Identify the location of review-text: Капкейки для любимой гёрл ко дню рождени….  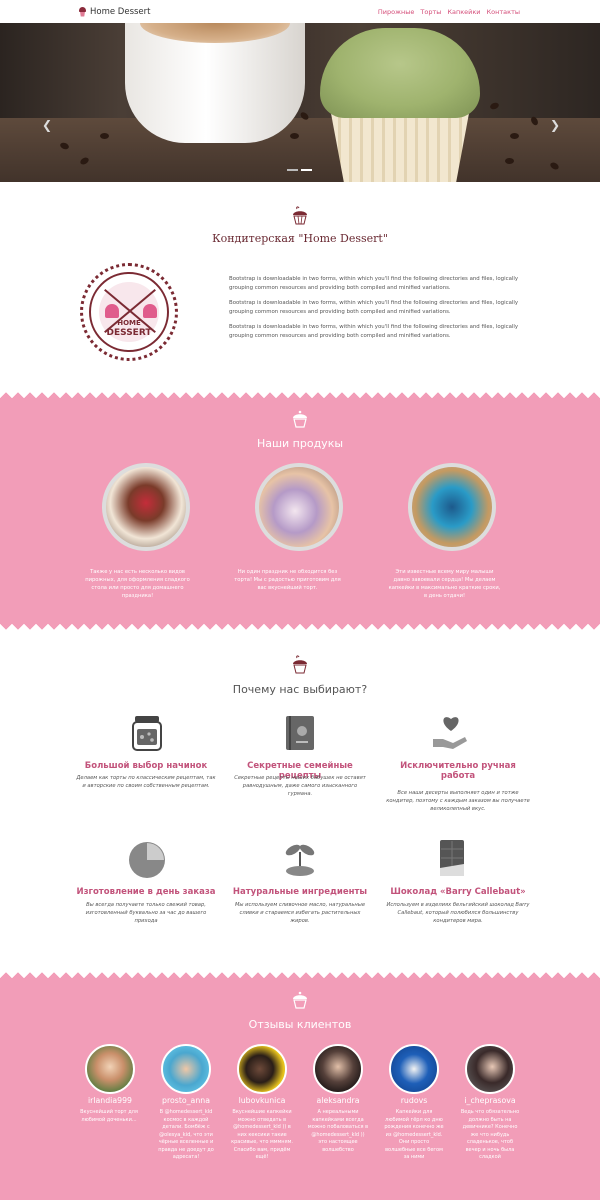
(414, 1134).